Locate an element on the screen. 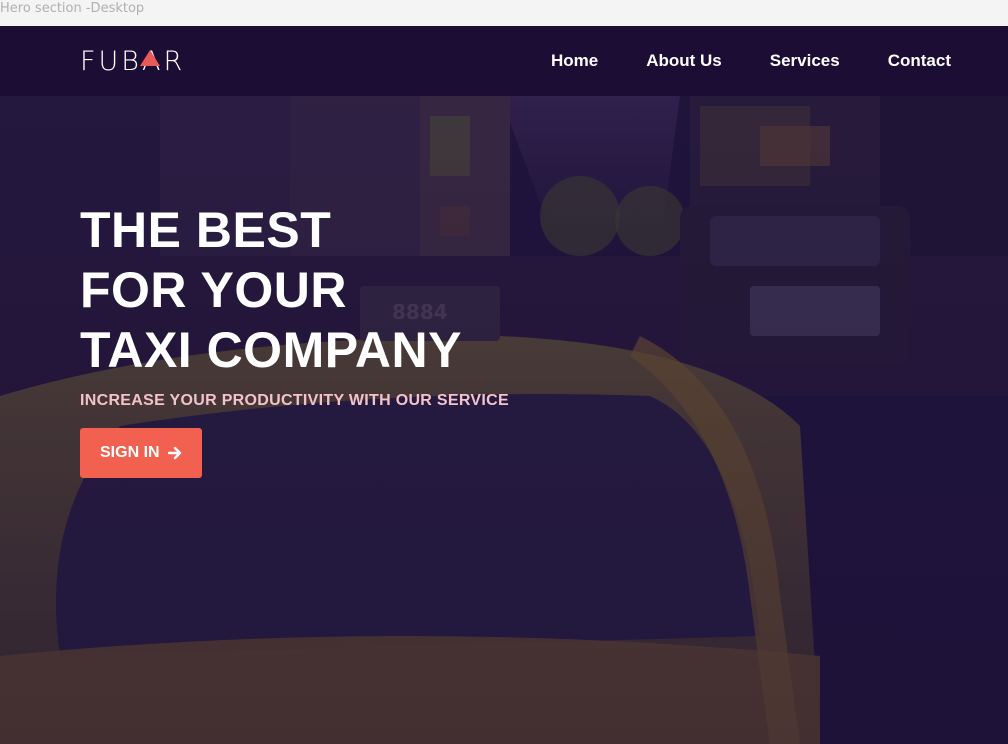  nav-contact: Contact is located at coordinates (919, 61).